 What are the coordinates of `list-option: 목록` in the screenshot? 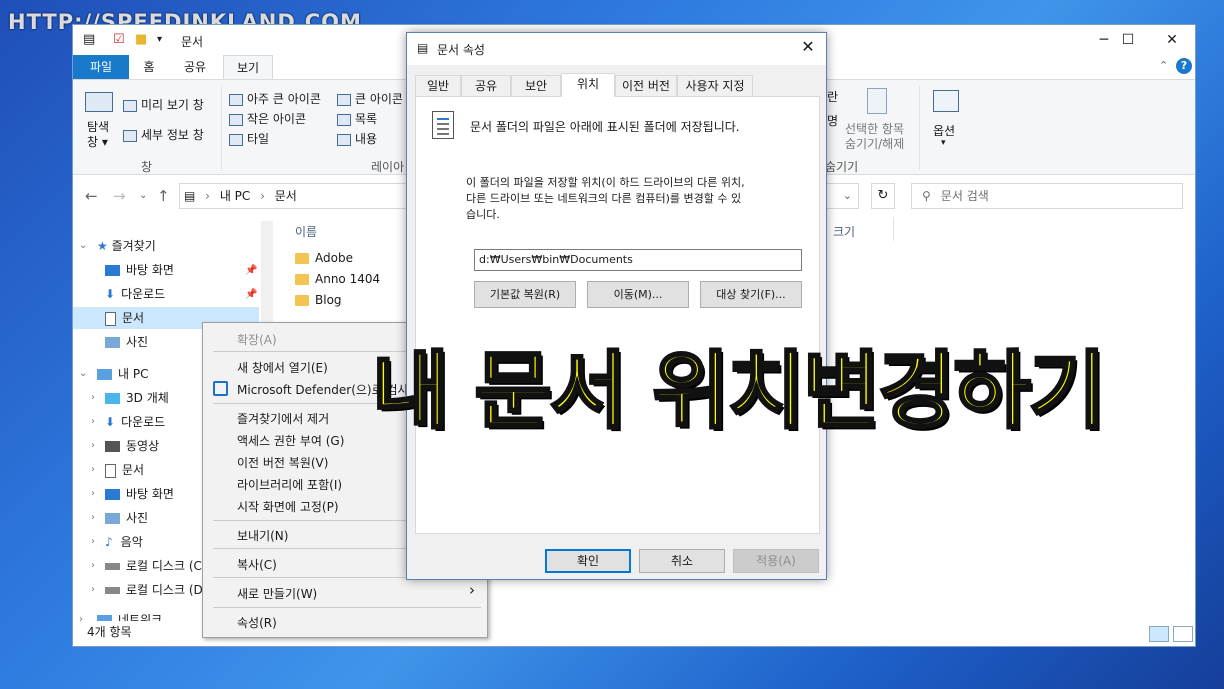 It's located at (357, 118).